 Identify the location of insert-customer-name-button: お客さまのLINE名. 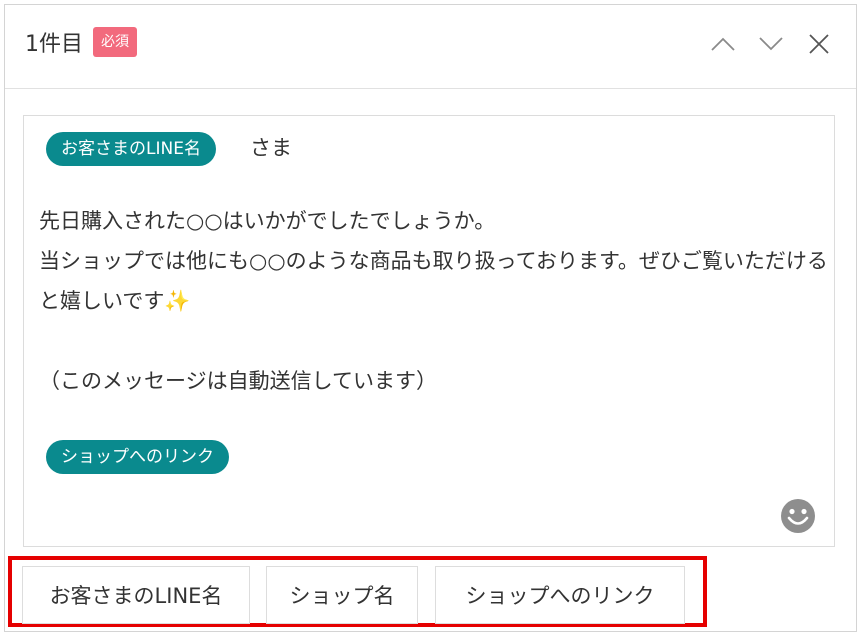
(136, 595).